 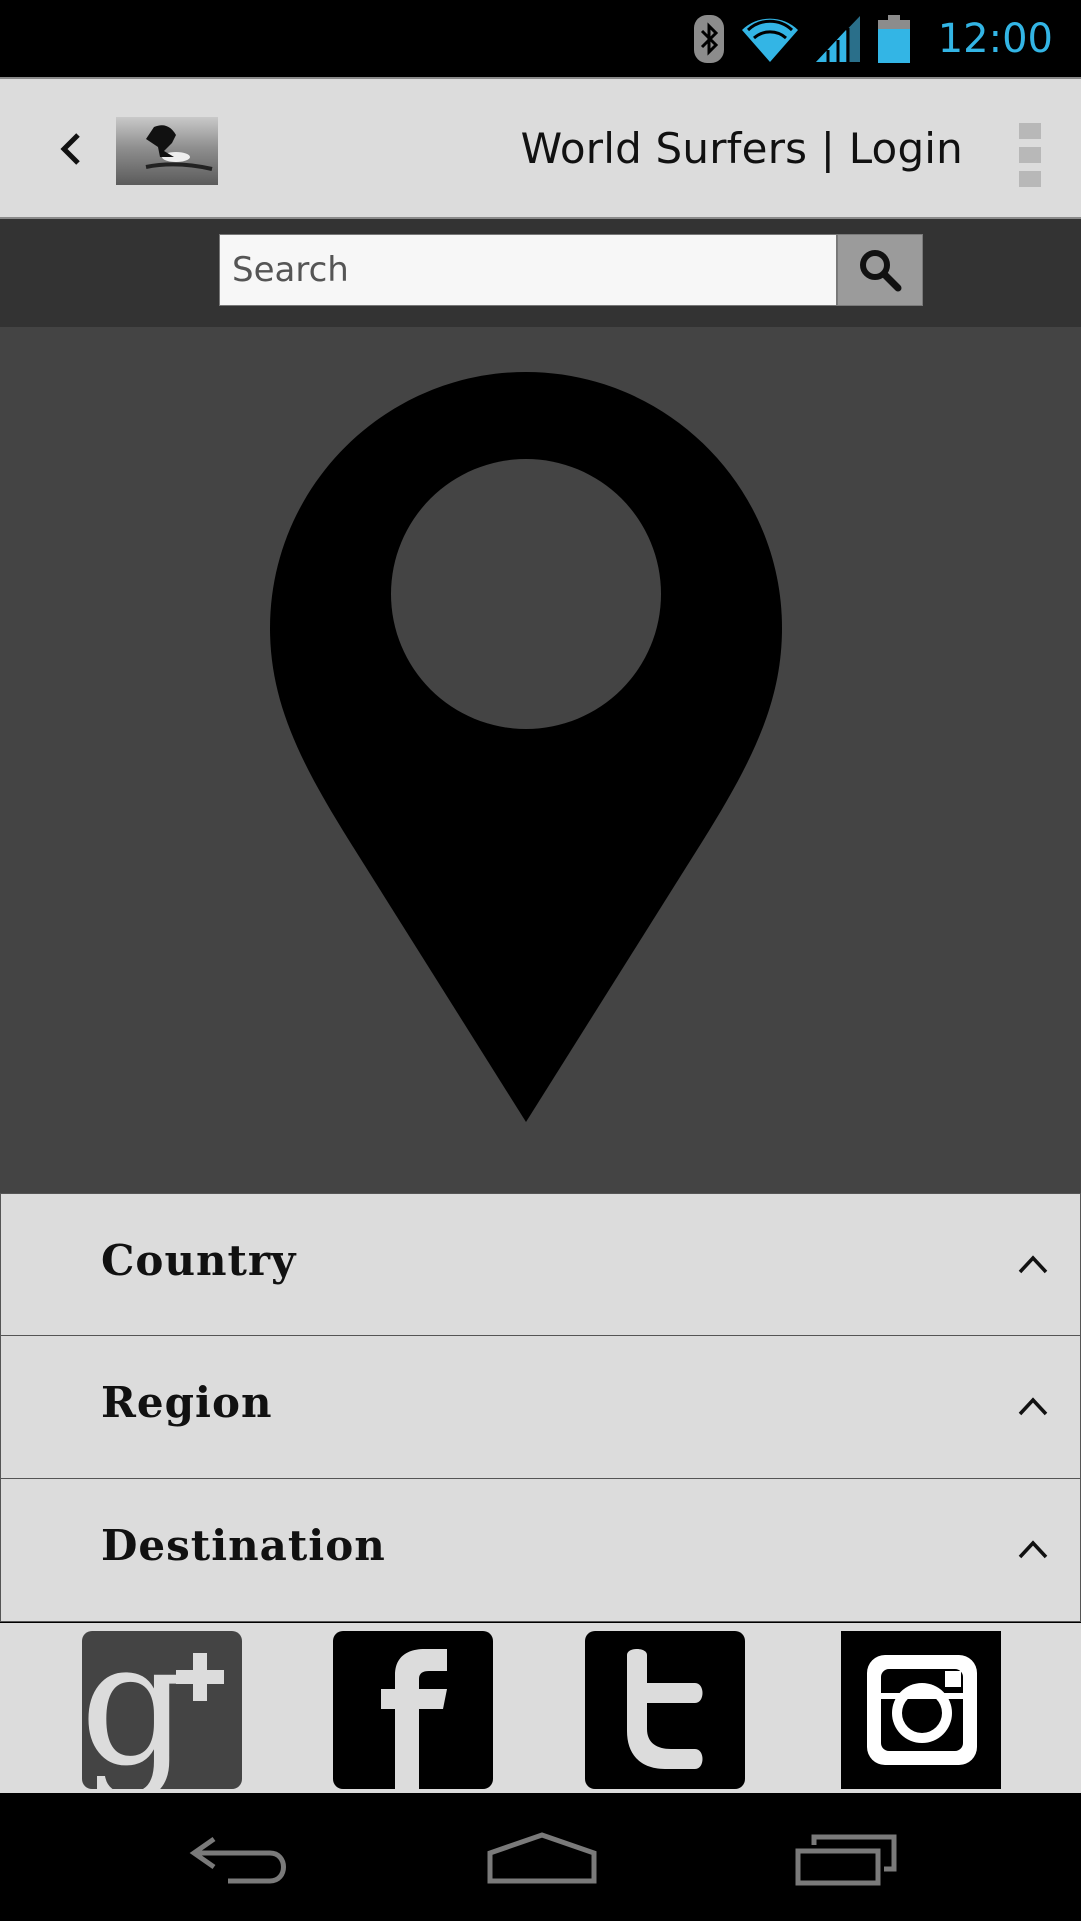 I want to click on svg-text: g, so click(x=135, y=1710).